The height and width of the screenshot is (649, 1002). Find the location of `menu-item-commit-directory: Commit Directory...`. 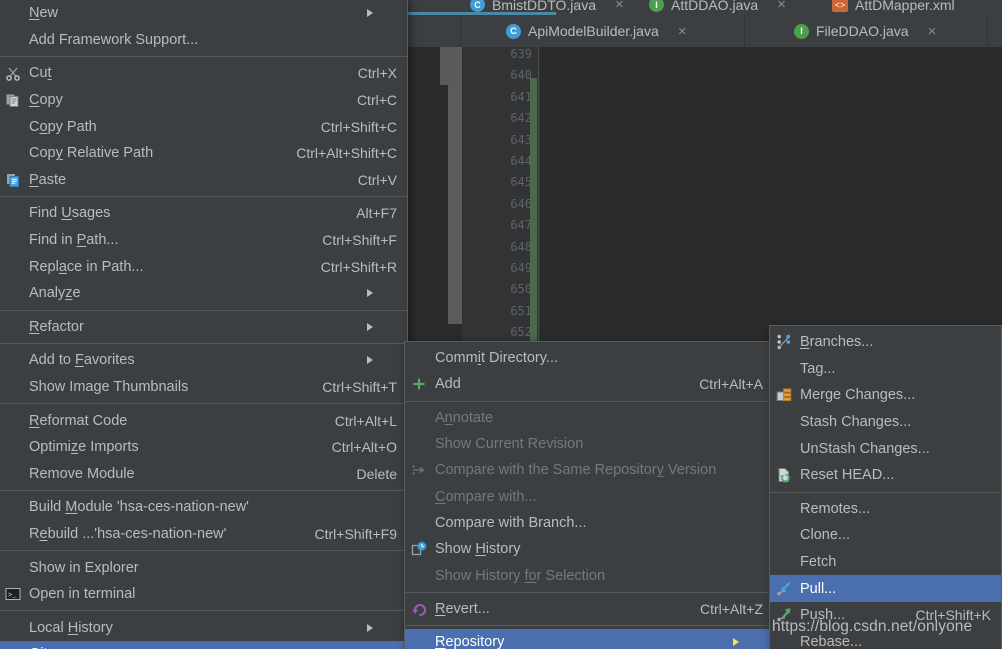

menu-item-commit-directory: Commit Directory... is located at coordinates (589, 358).